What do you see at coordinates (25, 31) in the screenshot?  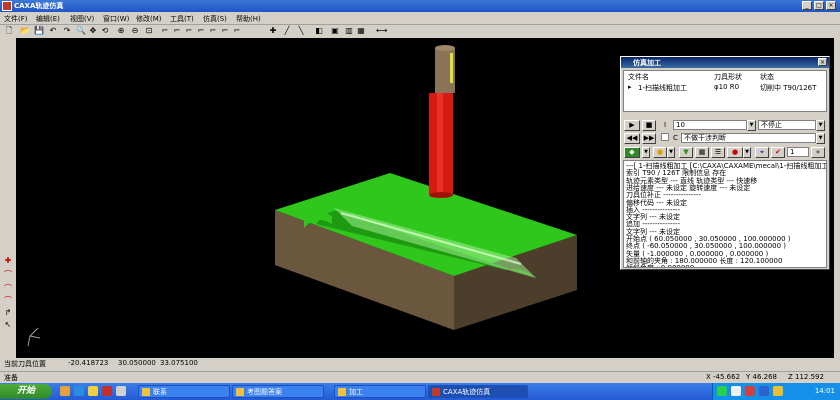 I see `open-icon: 📂` at bounding box center [25, 31].